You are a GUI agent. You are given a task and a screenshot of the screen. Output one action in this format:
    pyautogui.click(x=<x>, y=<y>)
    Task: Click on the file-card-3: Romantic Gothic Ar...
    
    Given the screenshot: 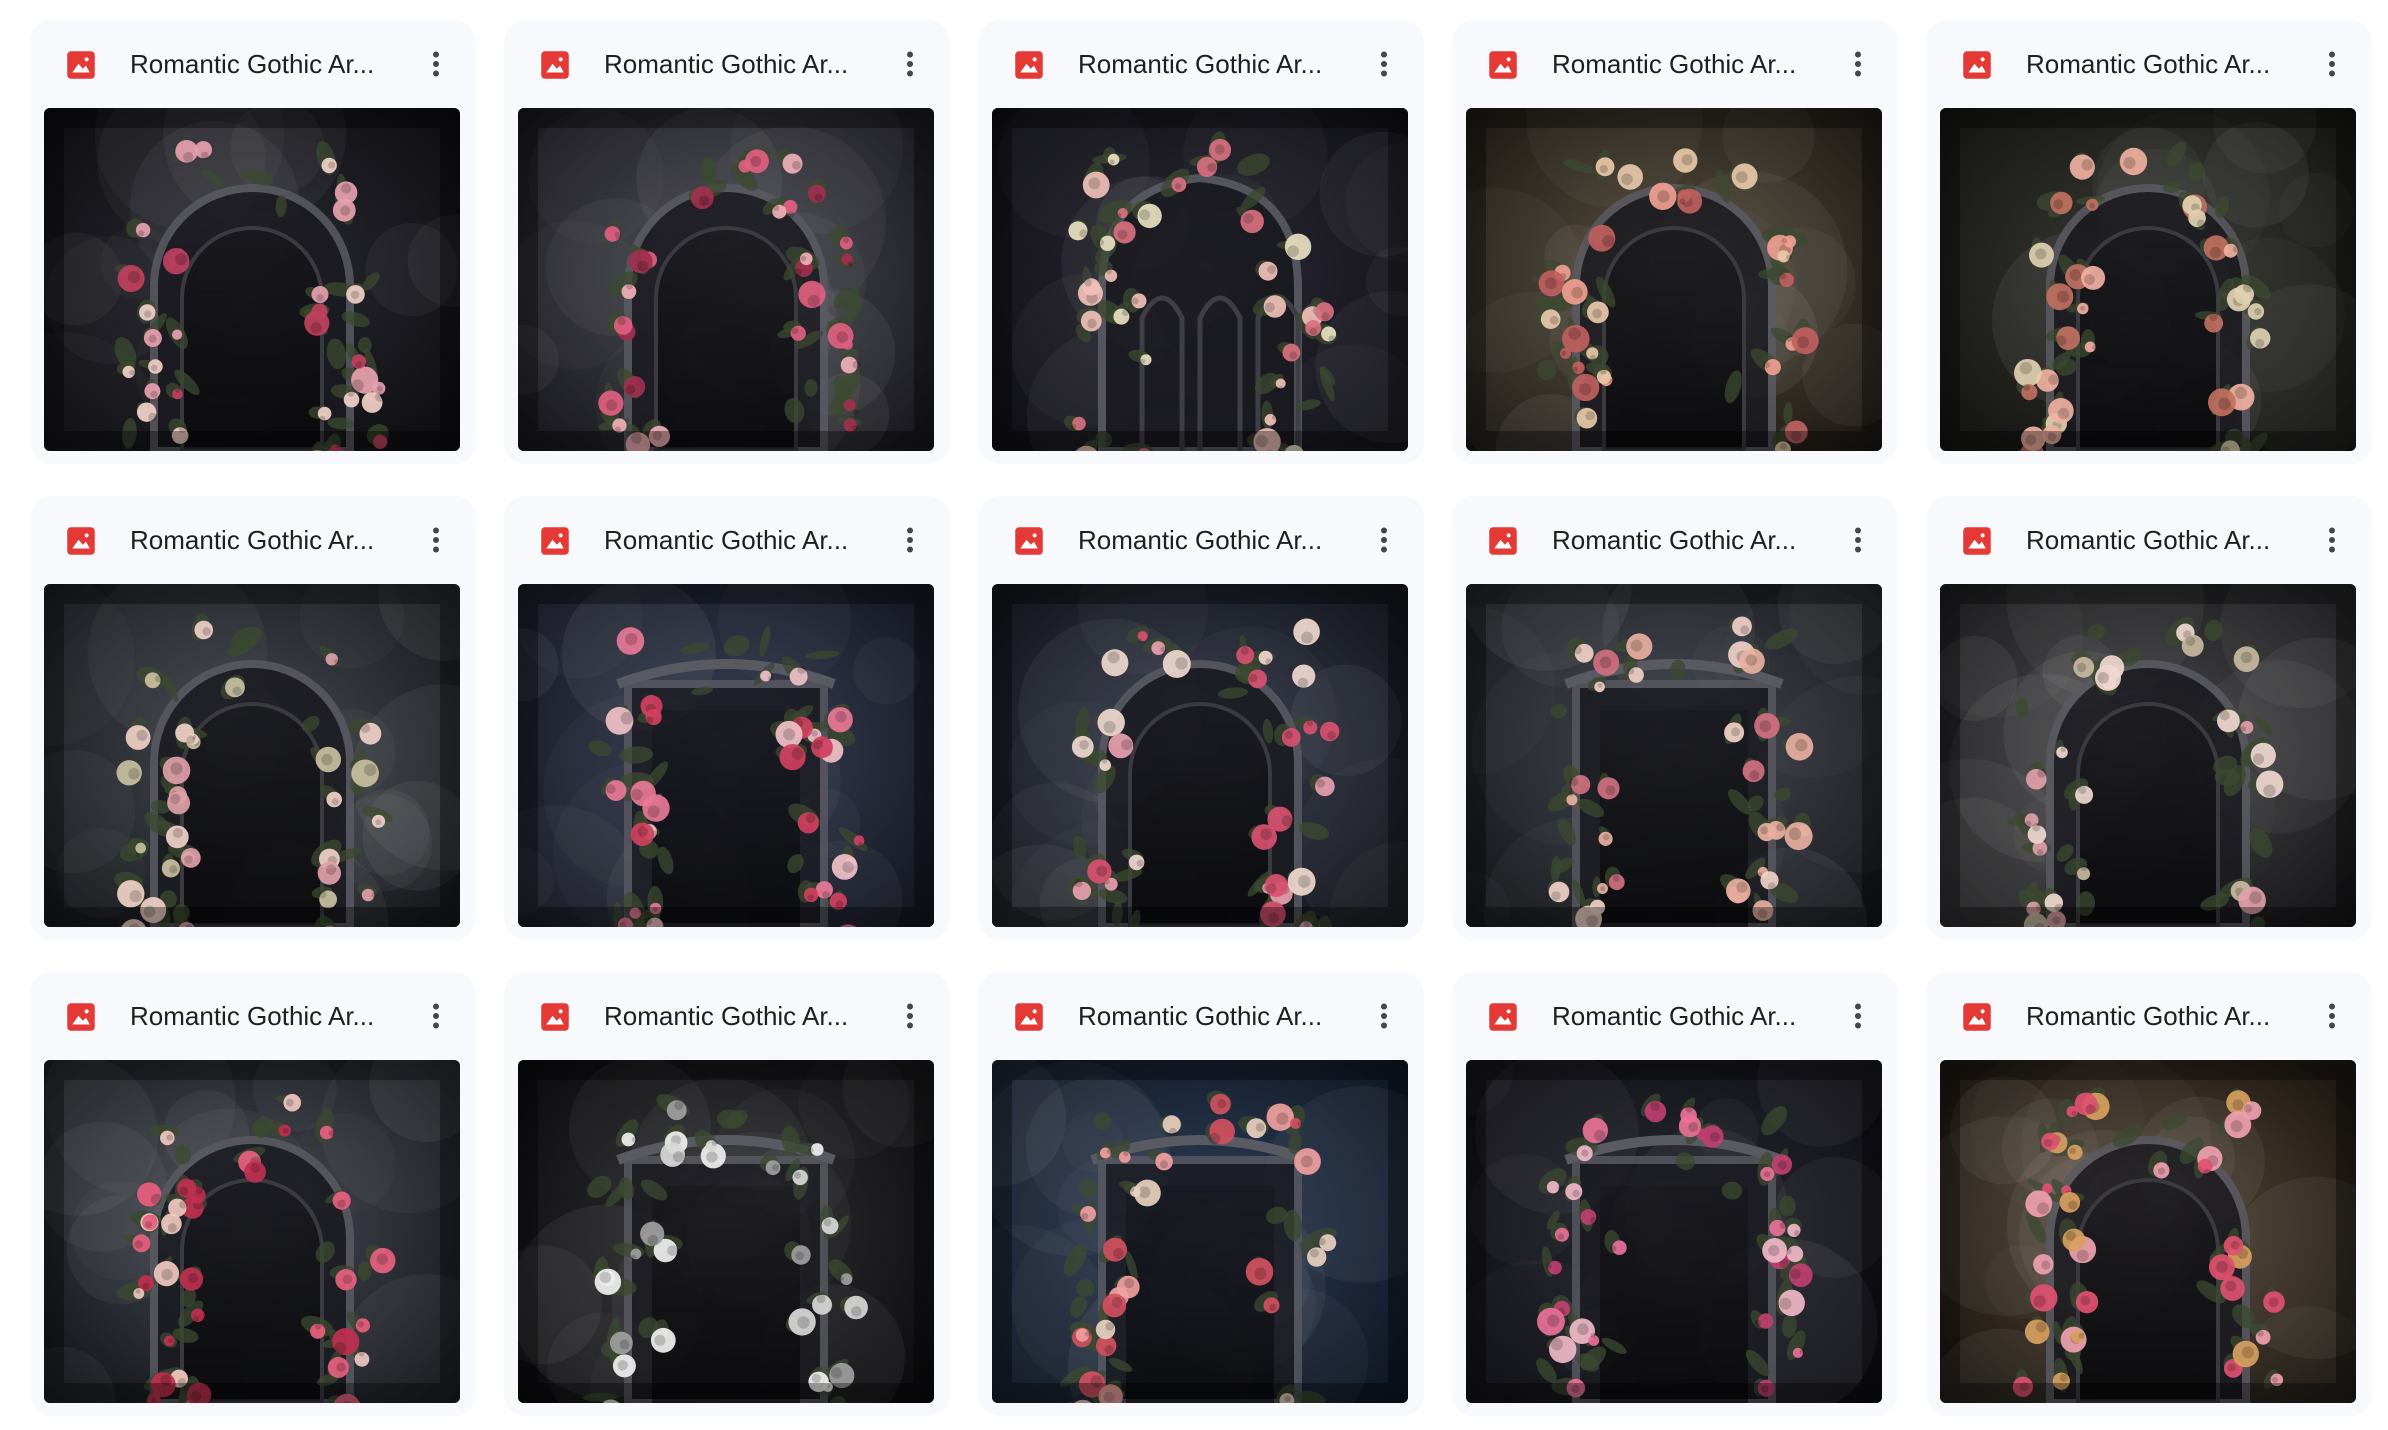 What is the action you would take?
    pyautogui.click(x=1201, y=242)
    